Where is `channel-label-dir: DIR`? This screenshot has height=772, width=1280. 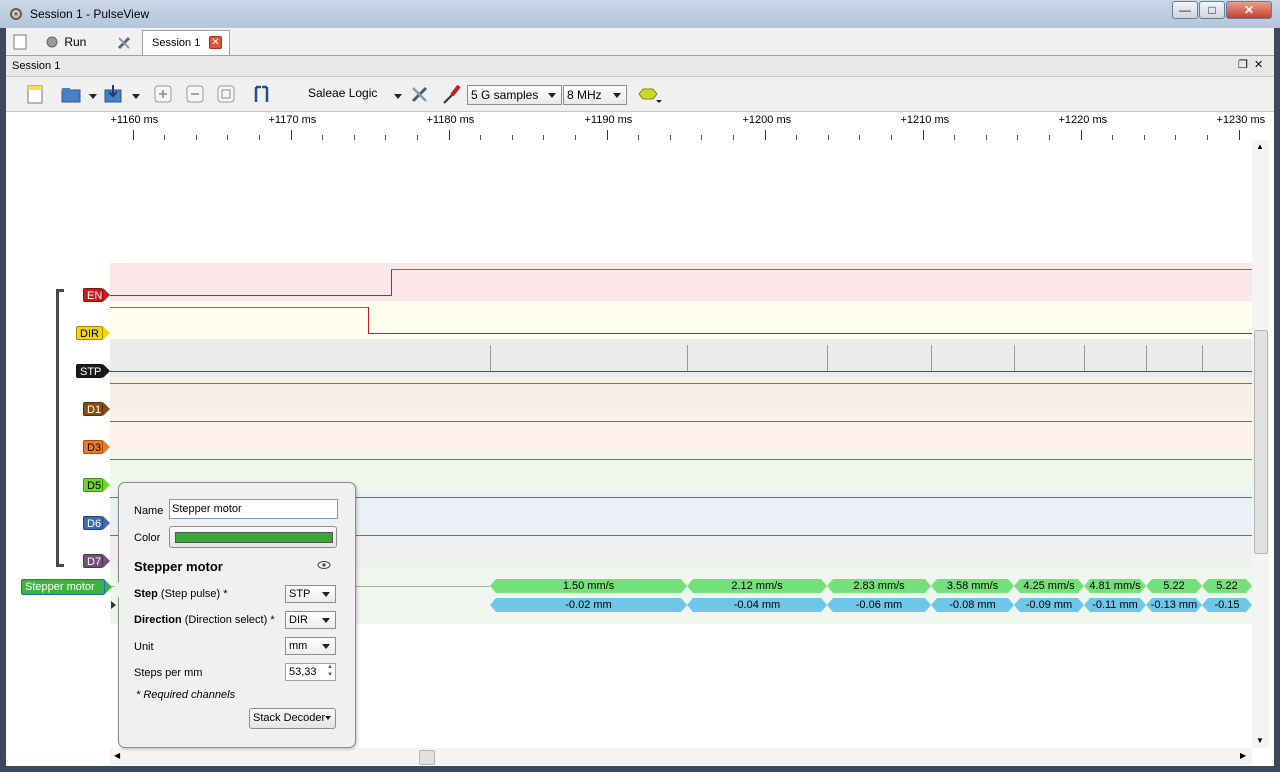 channel-label-dir: DIR is located at coordinates (89, 333).